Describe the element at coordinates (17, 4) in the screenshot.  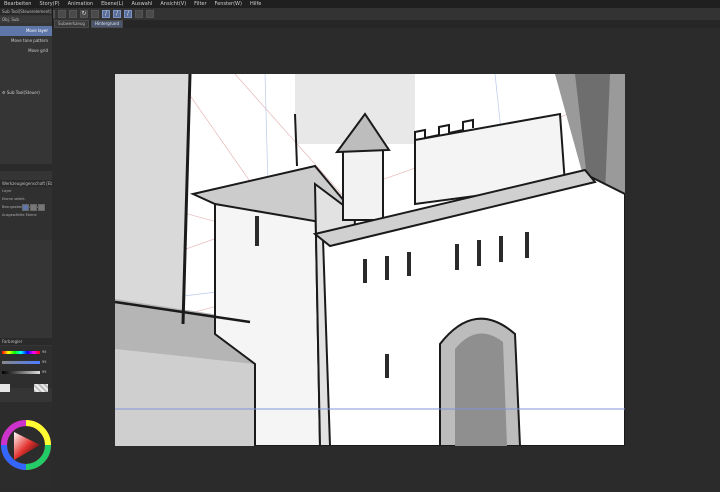
I see `menu-bearbeiten: Bearbeiten` at that location.